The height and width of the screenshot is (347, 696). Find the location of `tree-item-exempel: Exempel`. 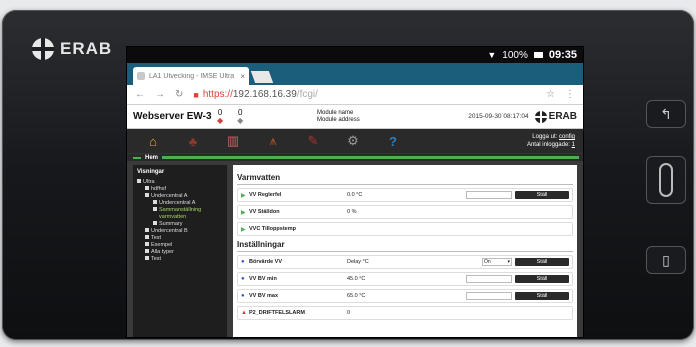

tree-item-exempel: Exempel is located at coordinates (180, 245).